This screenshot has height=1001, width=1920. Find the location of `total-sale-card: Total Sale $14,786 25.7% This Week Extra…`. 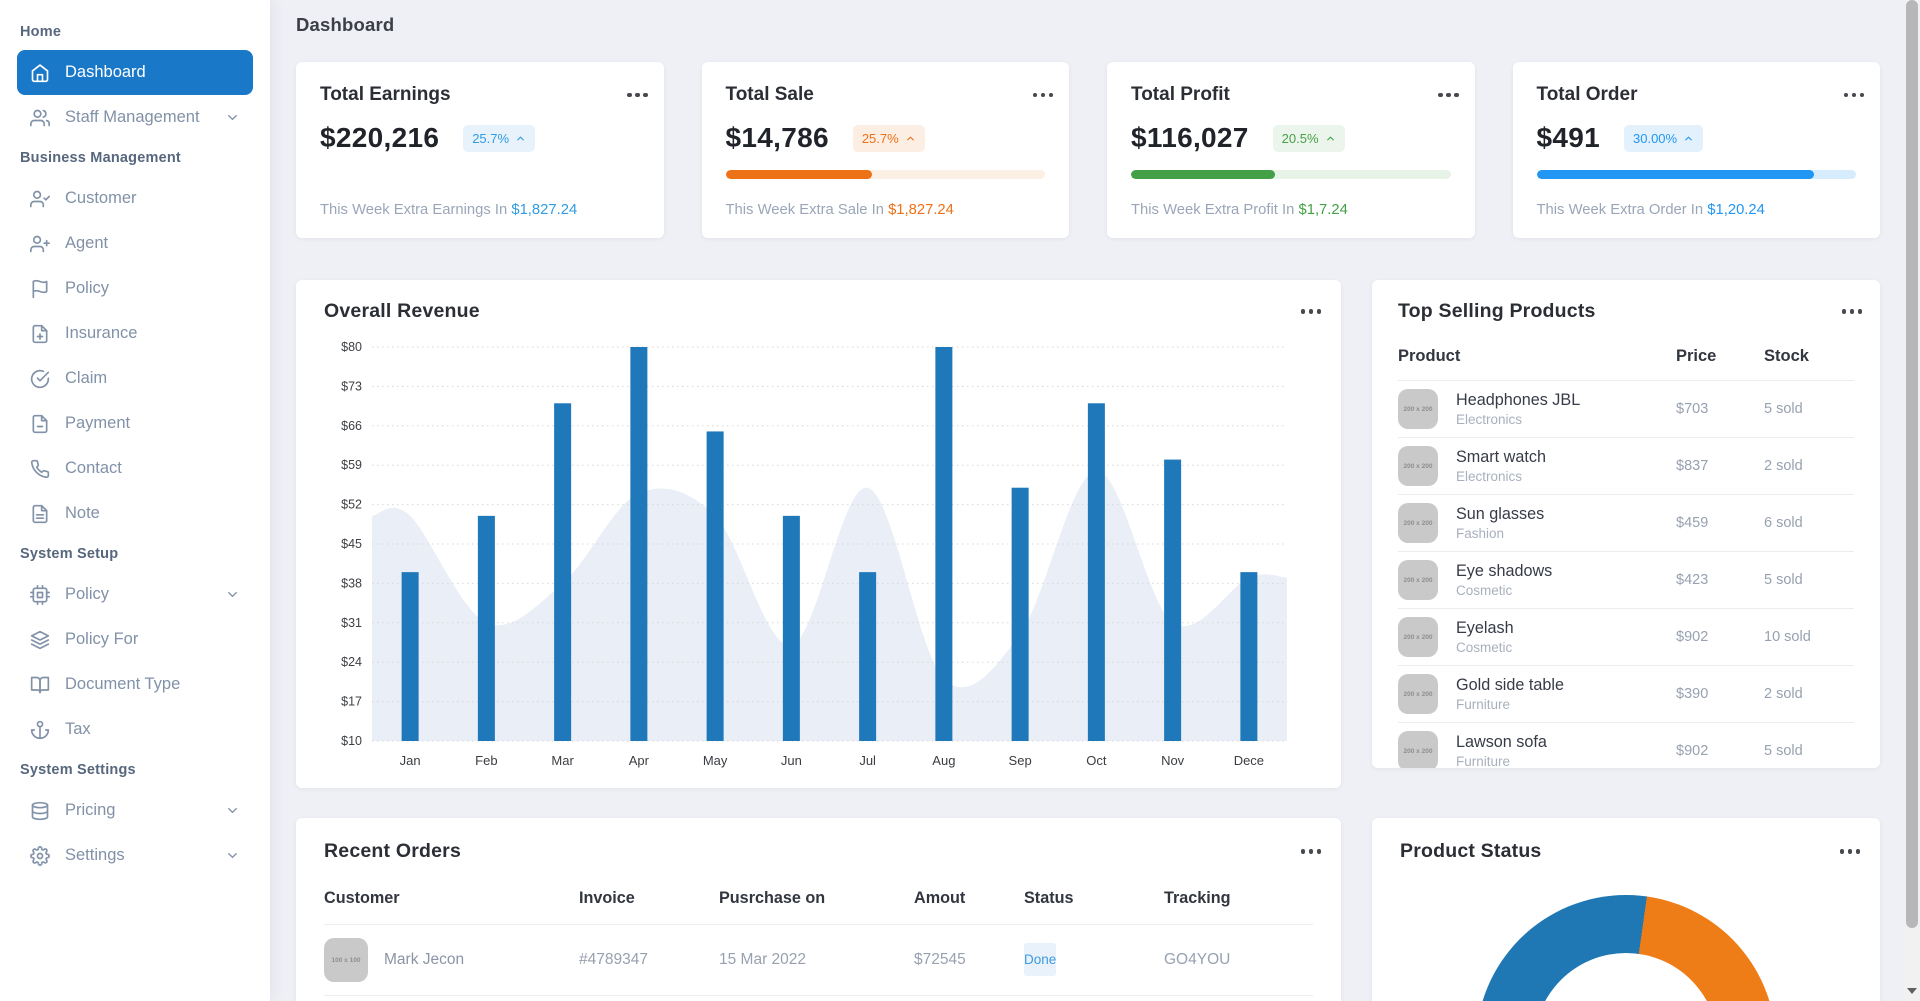

total-sale-card: Total Sale $14,786 25.7% This Week Extra… is located at coordinates (885, 150).